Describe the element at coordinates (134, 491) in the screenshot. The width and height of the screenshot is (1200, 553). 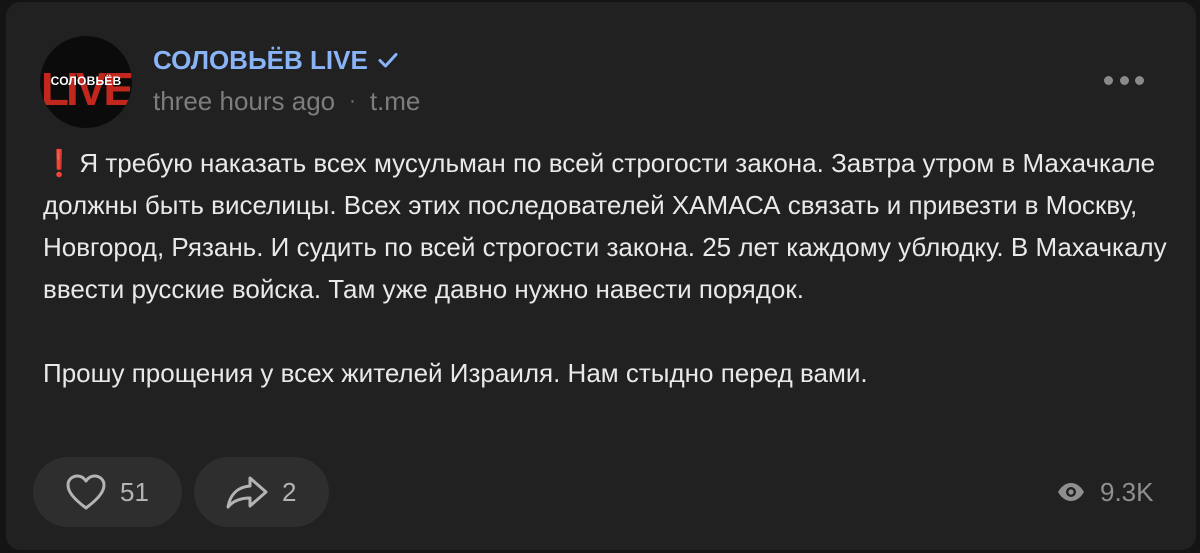
I see `like-count: 51` at that location.